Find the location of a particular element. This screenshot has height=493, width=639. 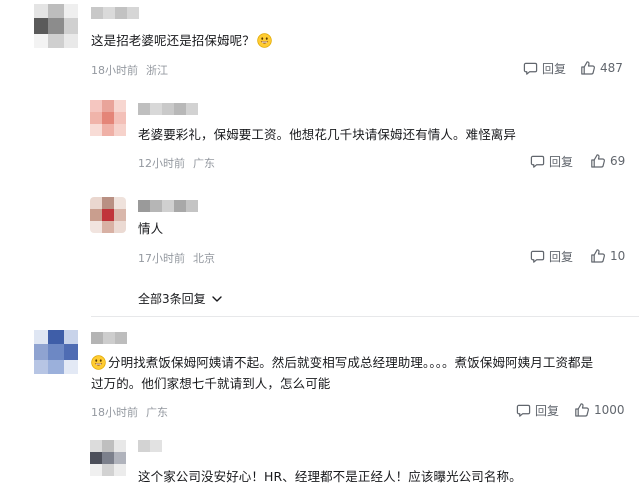

timestamp: 12小时前 is located at coordinates (161, 163).